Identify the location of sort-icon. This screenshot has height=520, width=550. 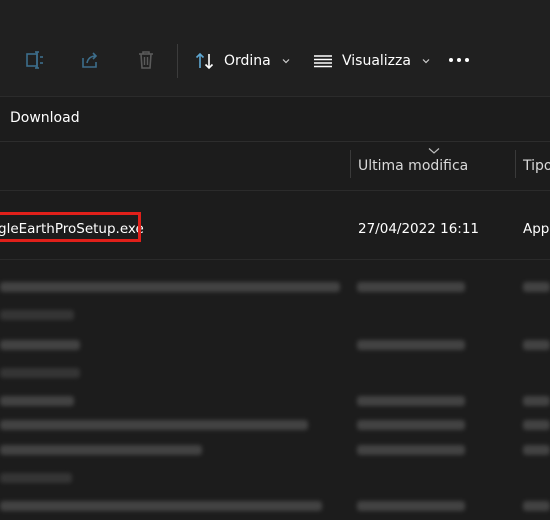
(204, 61).